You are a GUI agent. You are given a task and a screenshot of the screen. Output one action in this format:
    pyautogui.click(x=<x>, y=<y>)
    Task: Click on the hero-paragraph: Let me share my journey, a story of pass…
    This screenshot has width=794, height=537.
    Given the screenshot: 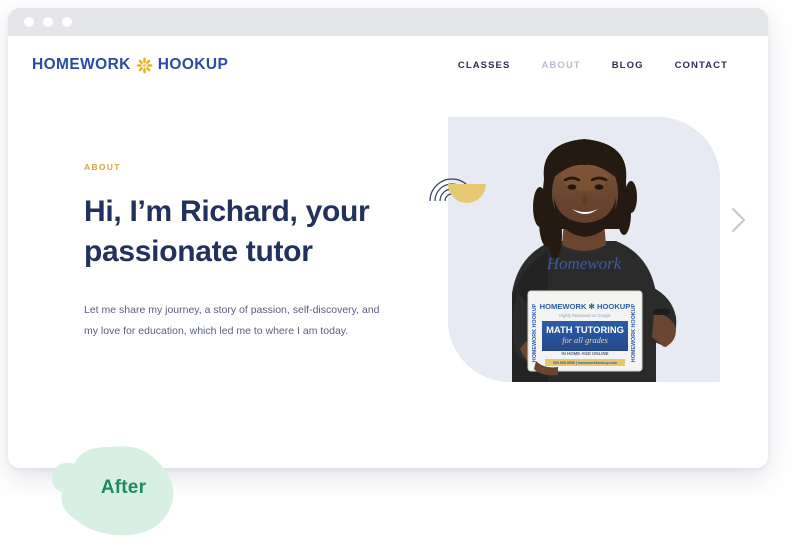 What is the action you would take?
    pyautogui.click(x=232, y=320)
    